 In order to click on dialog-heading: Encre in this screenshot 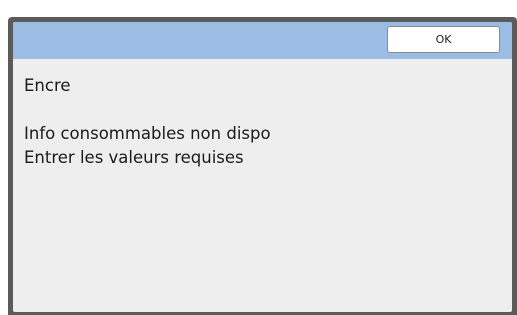, I will do `click(47, 85)`.